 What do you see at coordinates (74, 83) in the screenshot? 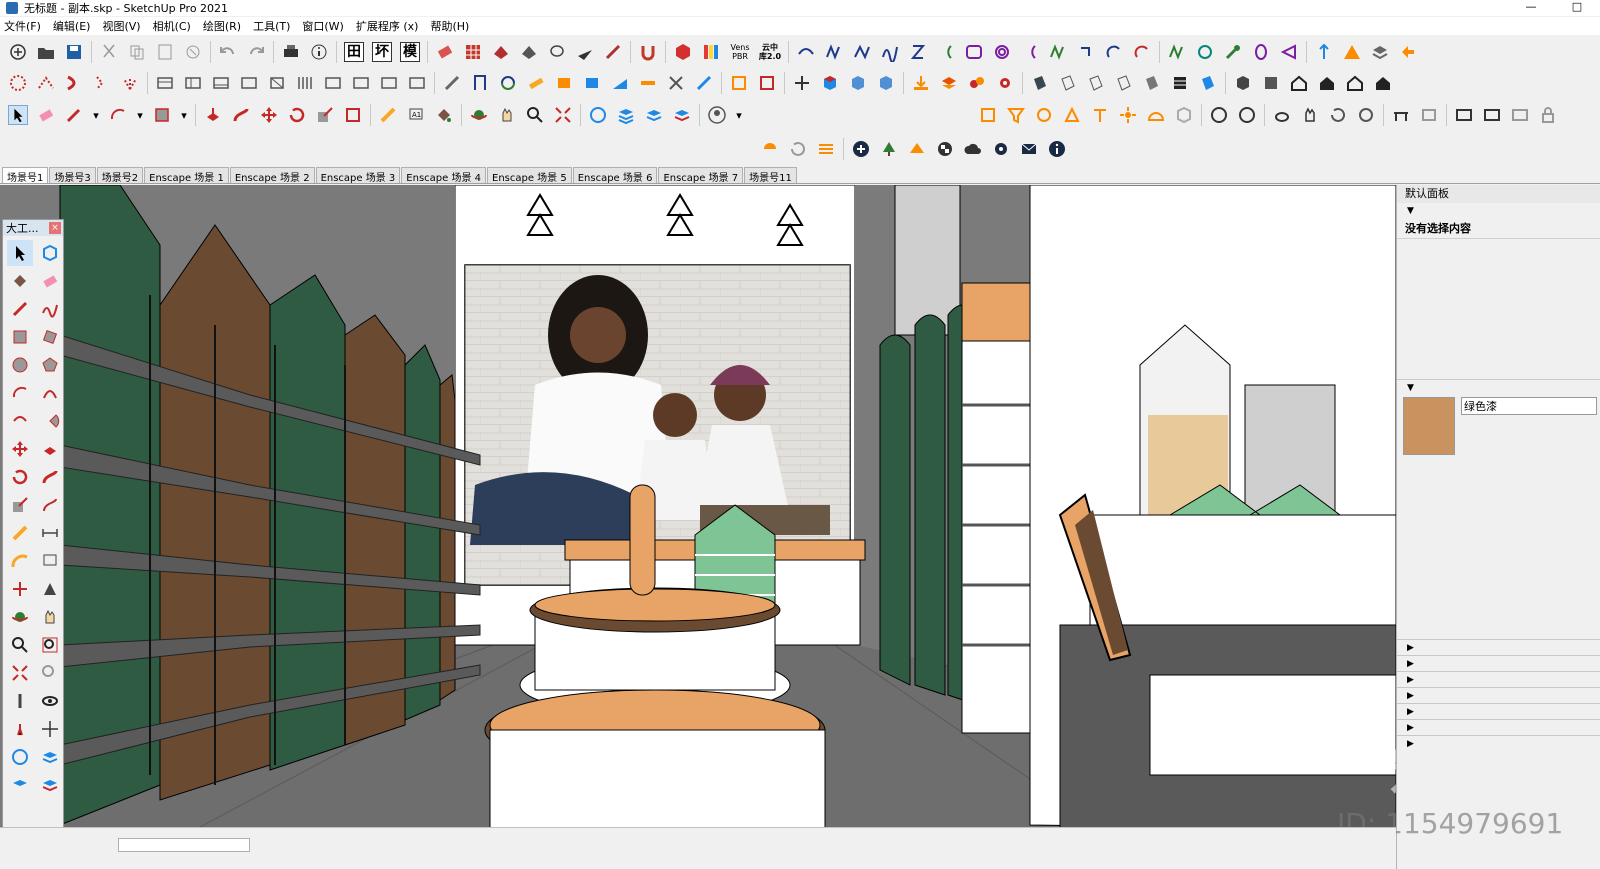
I see `dot-curve-icon` at bounding box center [74, 83].